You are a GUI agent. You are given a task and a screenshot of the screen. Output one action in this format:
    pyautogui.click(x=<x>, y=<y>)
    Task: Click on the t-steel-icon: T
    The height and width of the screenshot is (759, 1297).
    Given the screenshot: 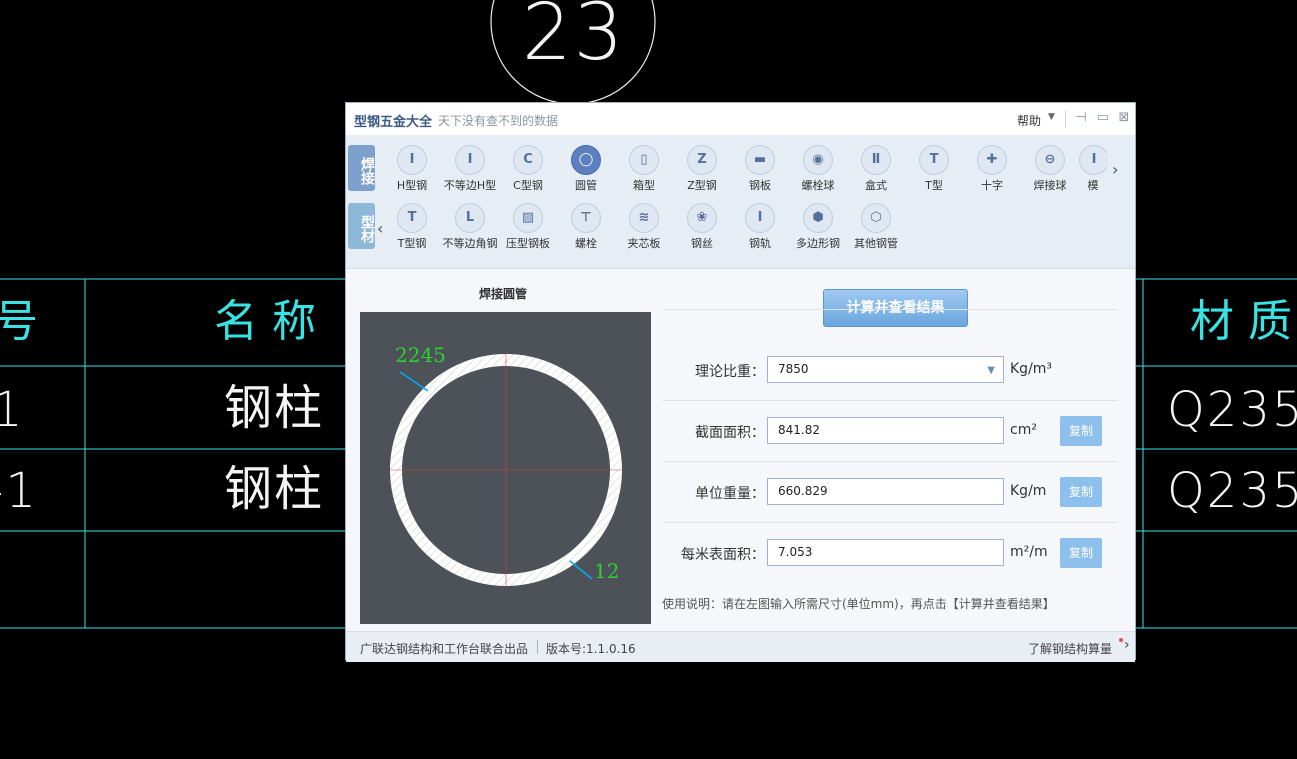 What is the action you would take?
    pyautogui.click(x=412, y=218)
    